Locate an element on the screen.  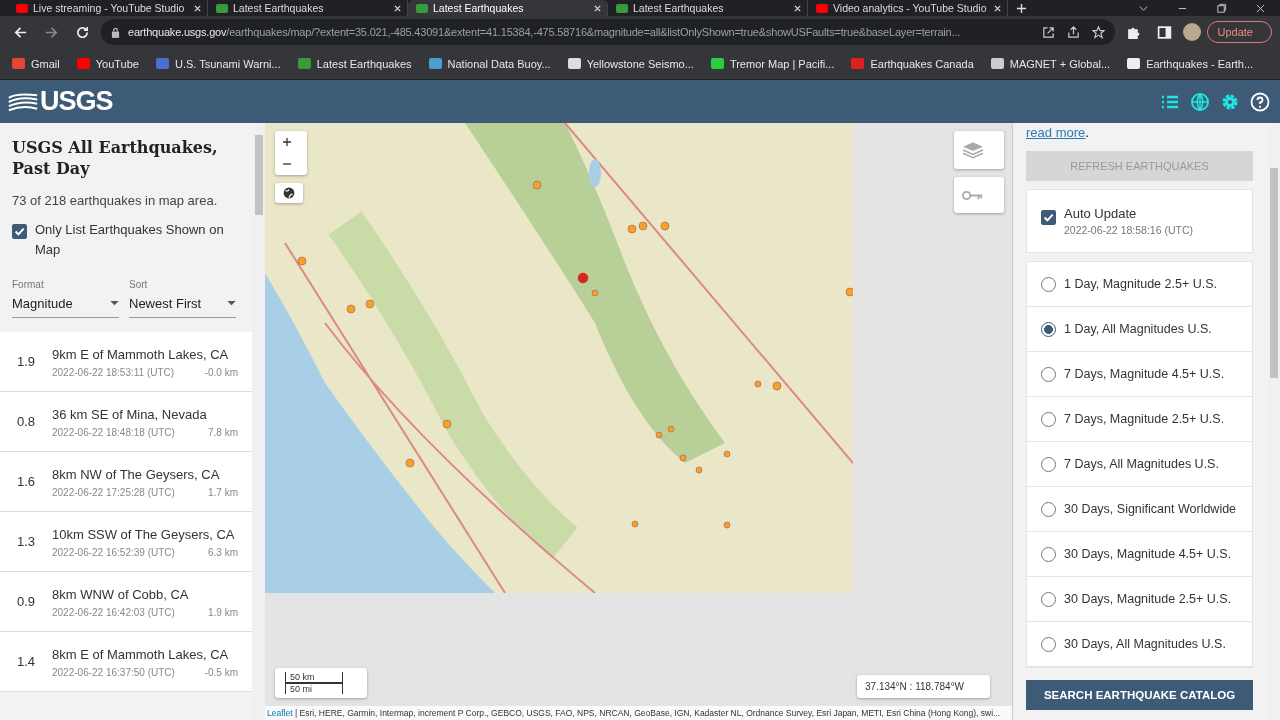
bookmark: YouTube is located at coordinates (107, 63).